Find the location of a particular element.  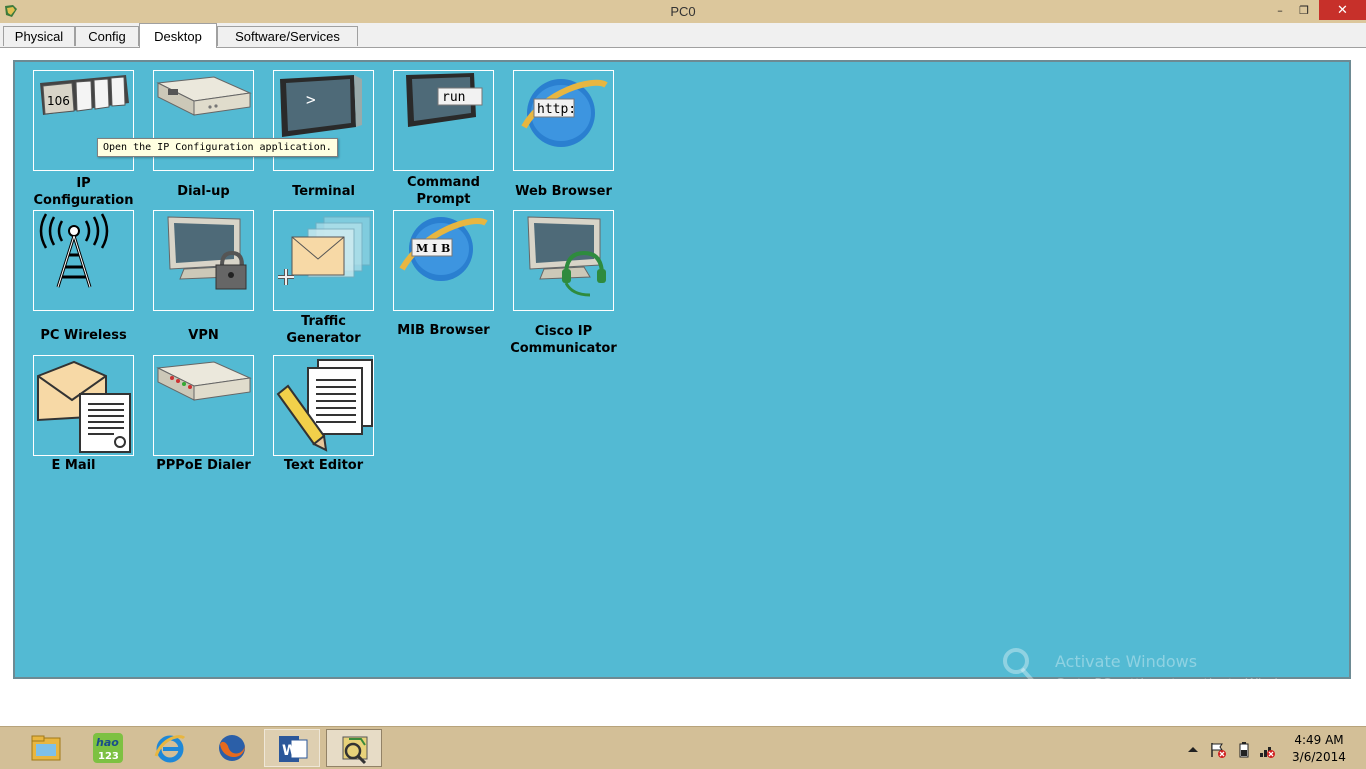

command-prompt-tile: run is located at coordinates (443, 120).